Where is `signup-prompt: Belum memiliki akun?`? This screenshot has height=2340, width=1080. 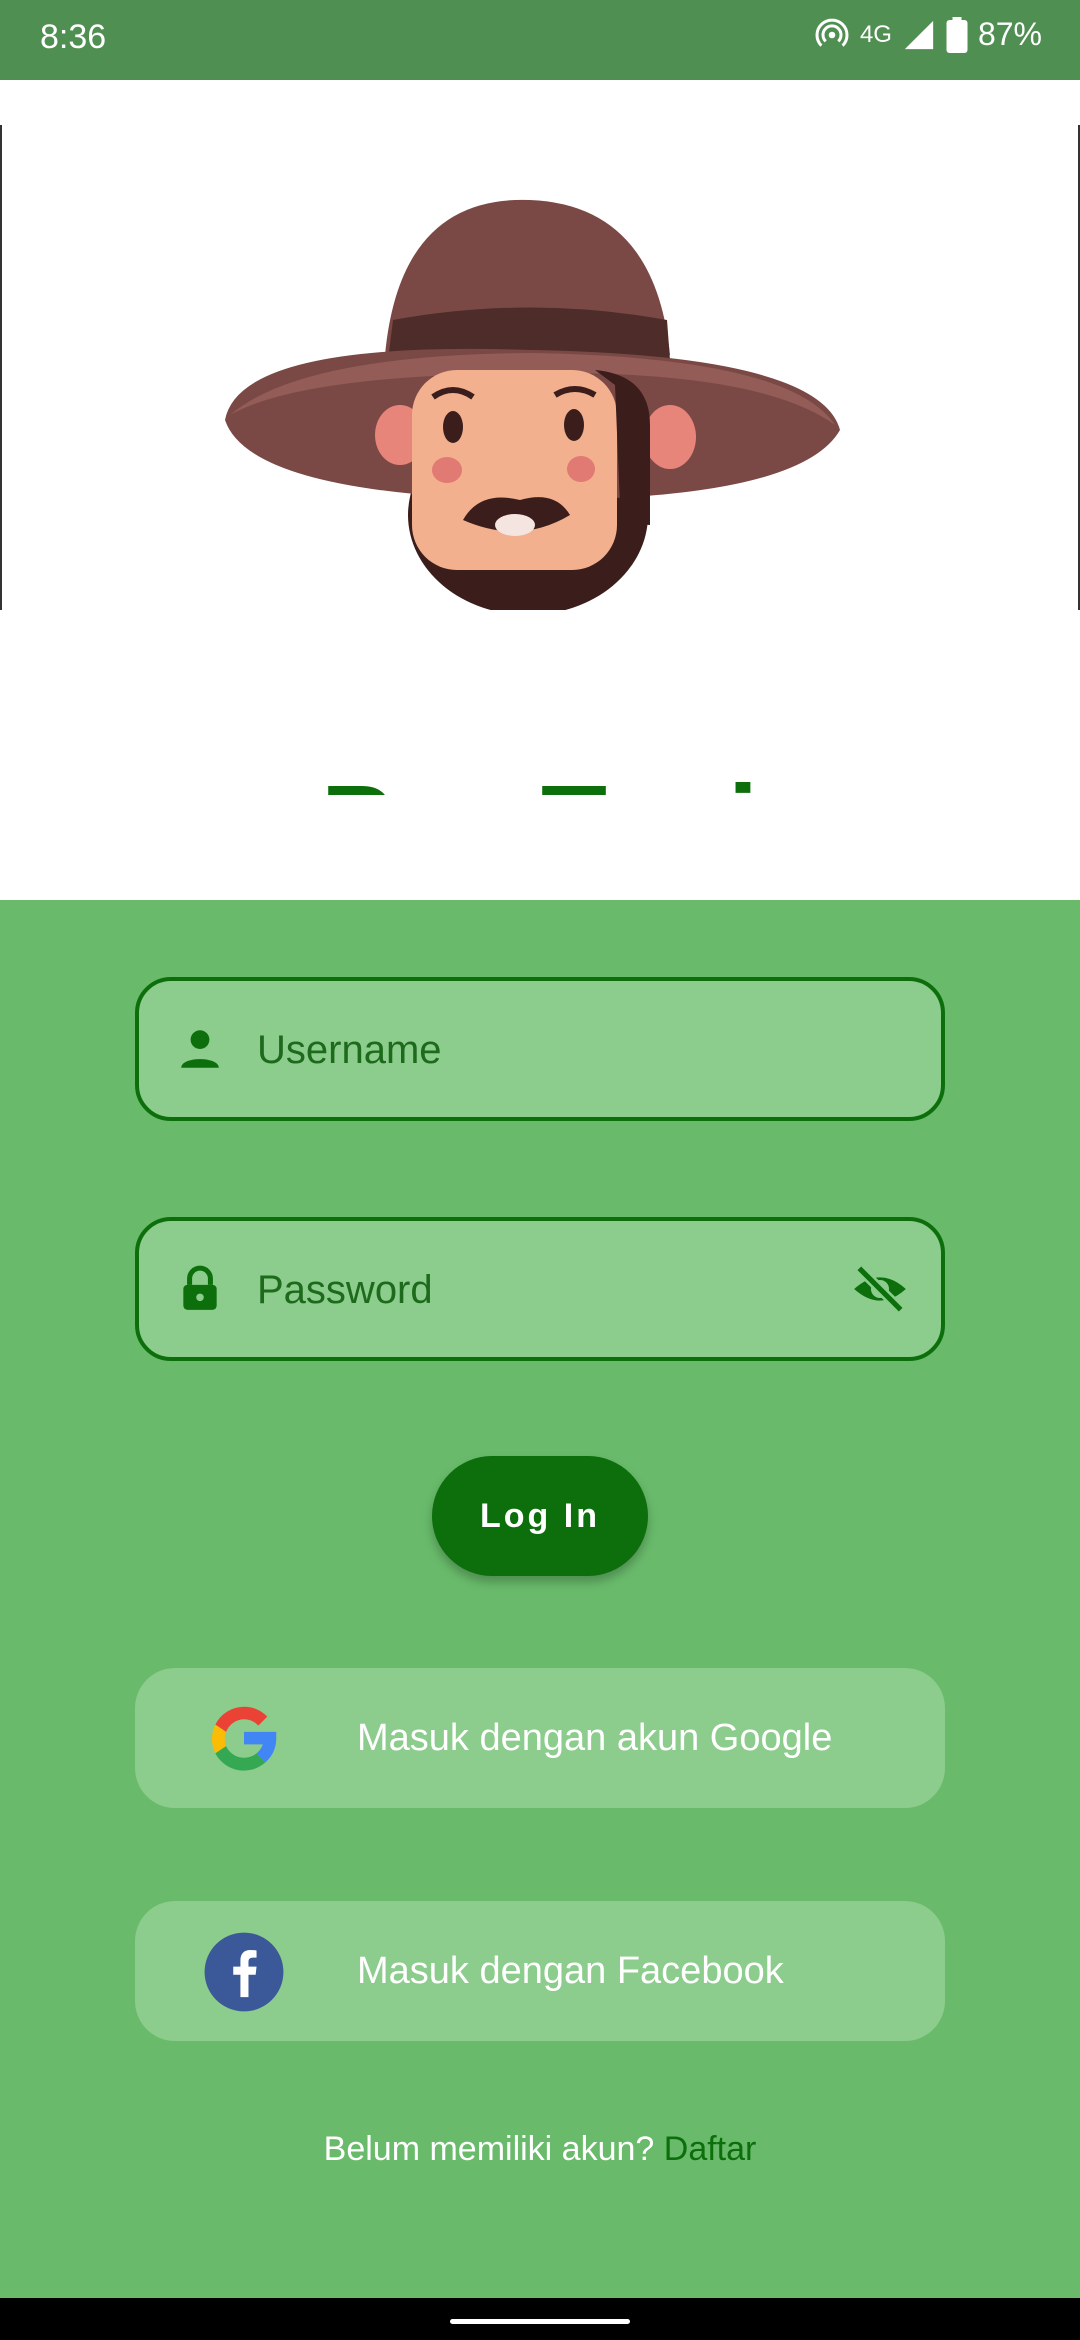 signup-prompt: Belum memiliki akun? is located at coordinates (489, 2149).